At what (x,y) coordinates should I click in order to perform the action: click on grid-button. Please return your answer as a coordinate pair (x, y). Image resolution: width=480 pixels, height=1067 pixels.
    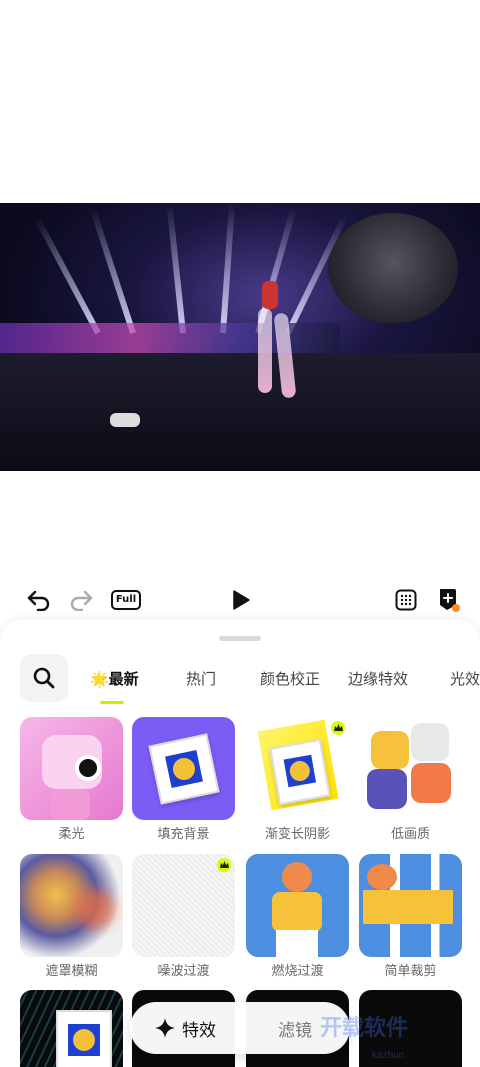
    Looking at the image, I should click on (406, 600).